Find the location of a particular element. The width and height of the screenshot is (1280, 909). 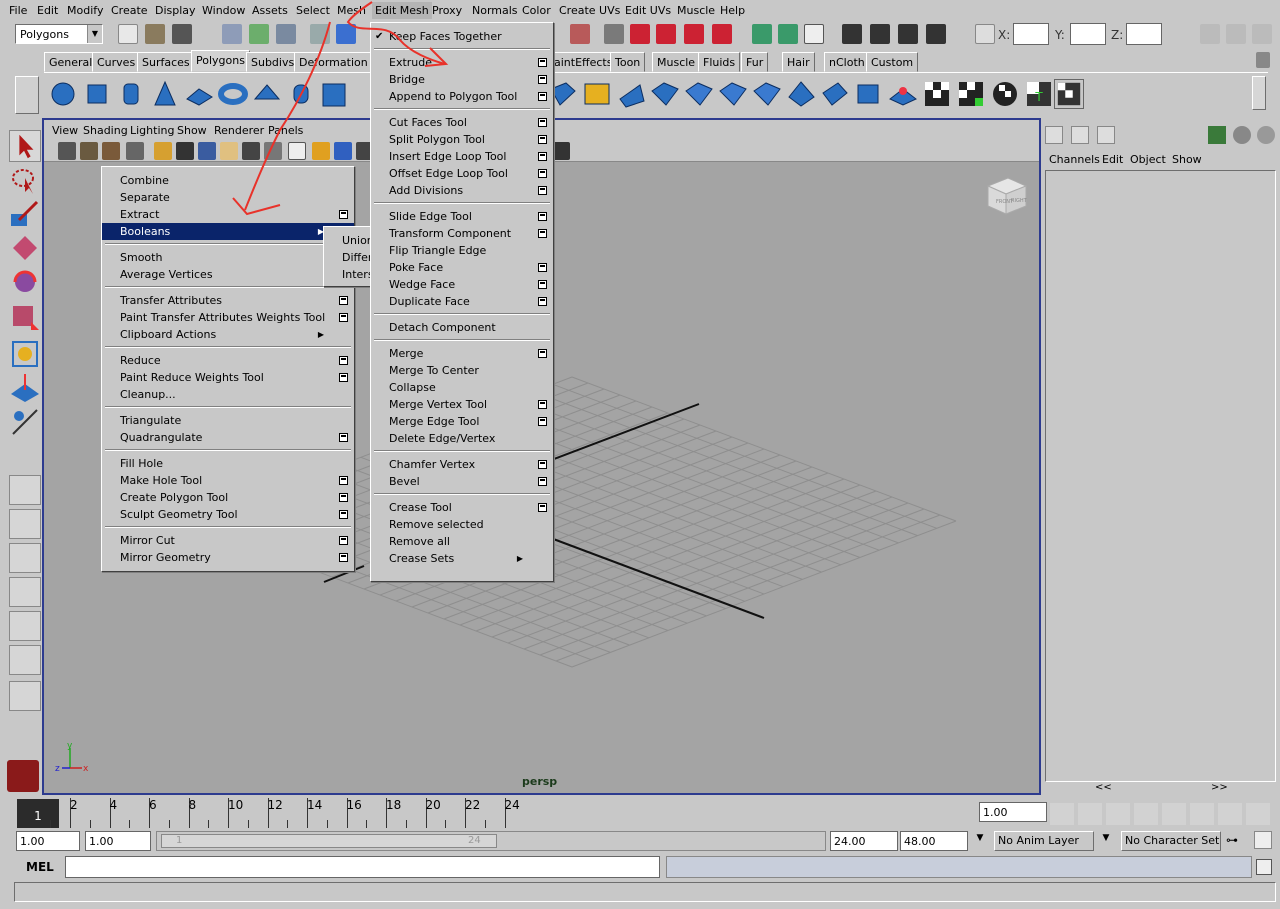

soft-modification-icon is located at coordinates (25, 388).